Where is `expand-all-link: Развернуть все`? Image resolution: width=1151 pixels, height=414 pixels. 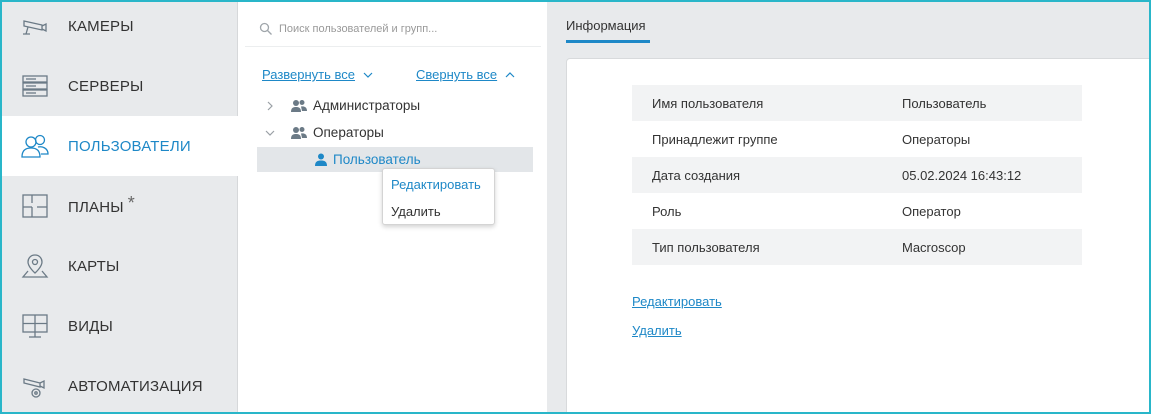
expand-all-link: Развернуть все is located at coordinates (317, 74).